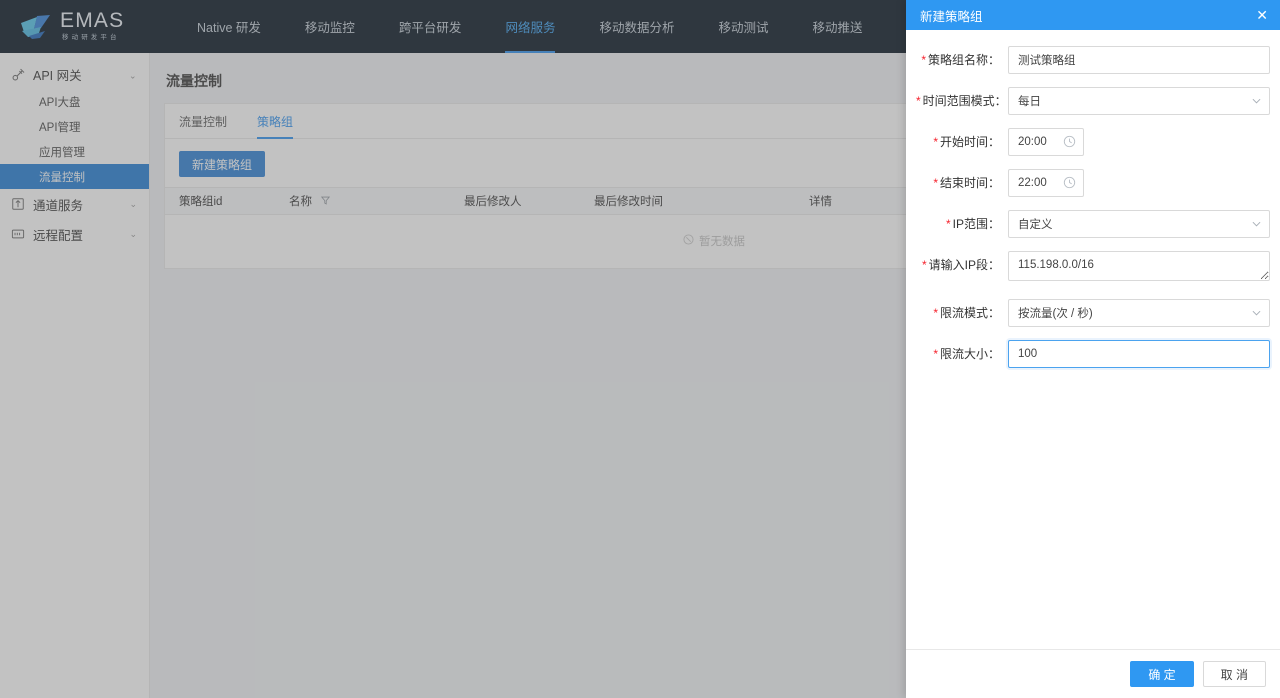 The image size is (1280, 698). Describe the element at coordinates (1234, 674) in the screenshot. I see `cancel-button: 取 消` at that location.